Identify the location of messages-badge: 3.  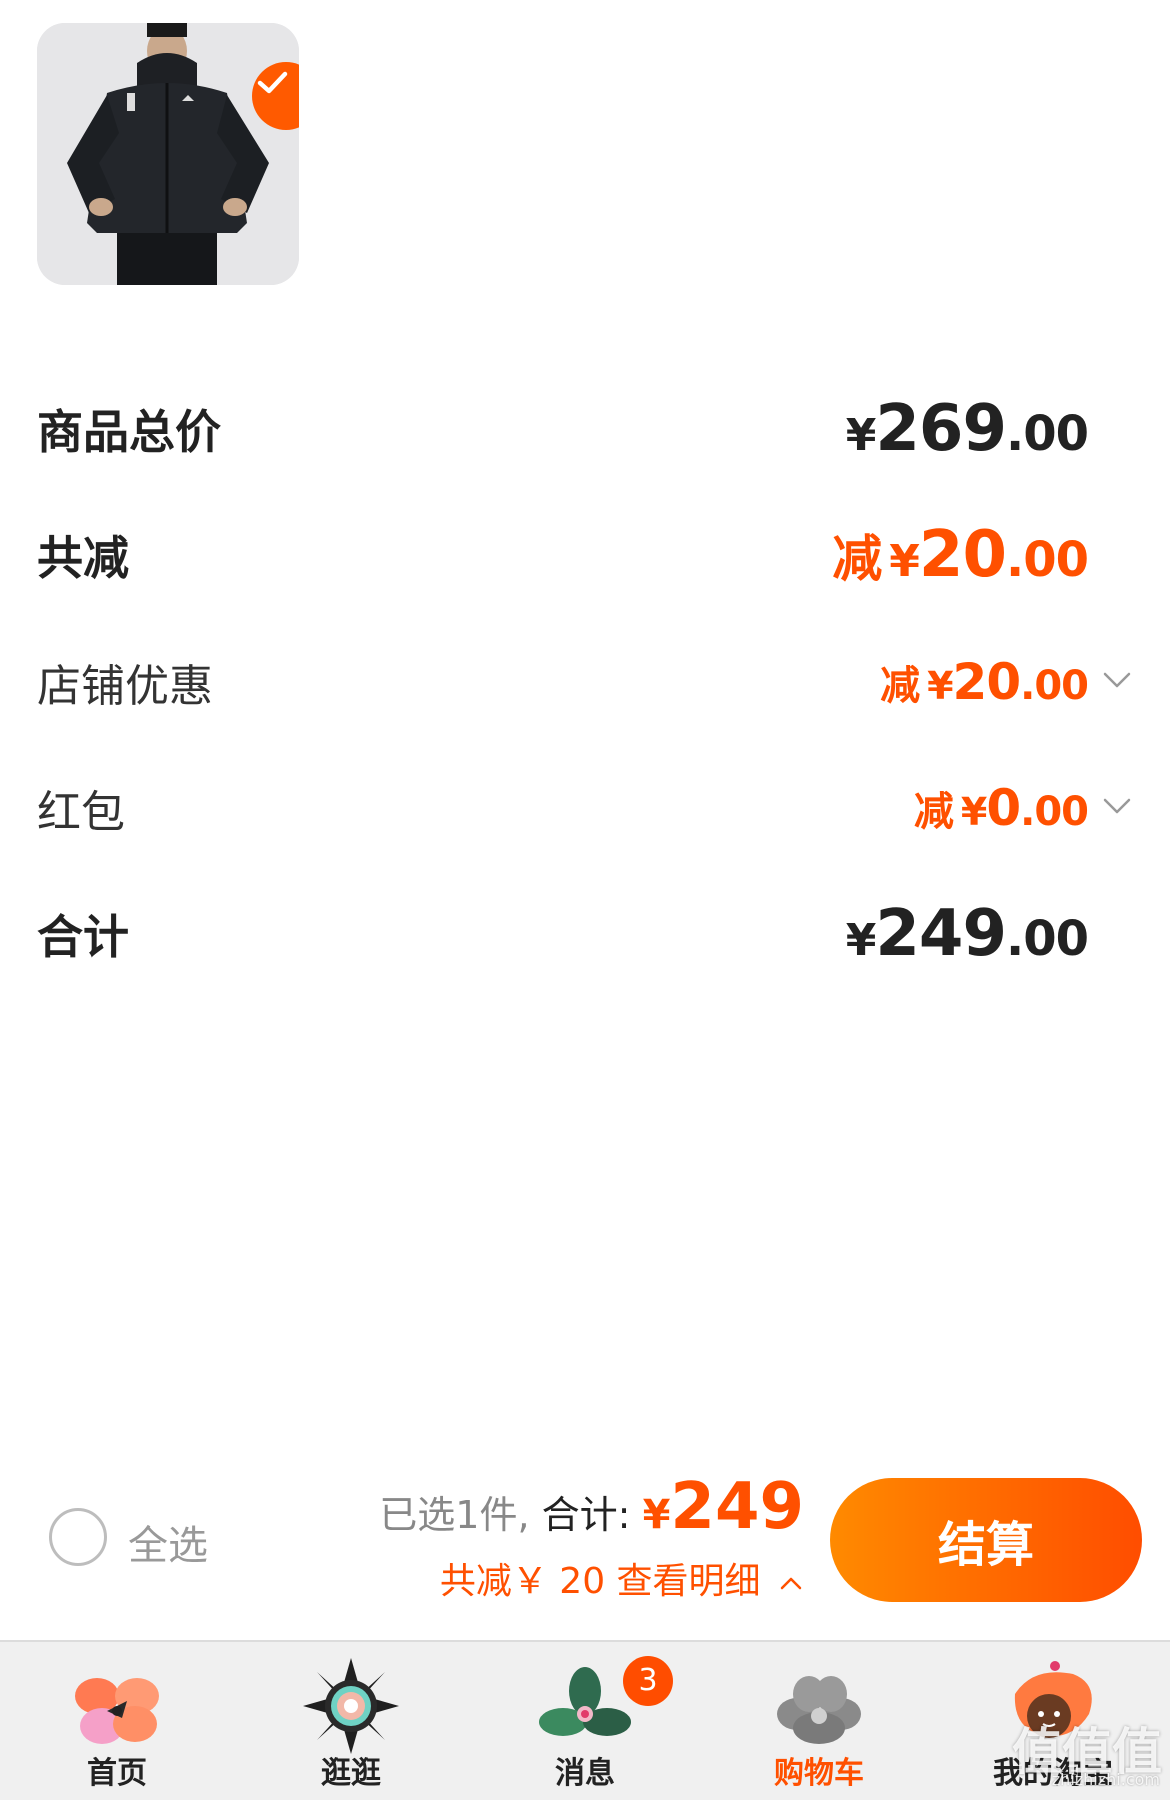
(648, 1681).